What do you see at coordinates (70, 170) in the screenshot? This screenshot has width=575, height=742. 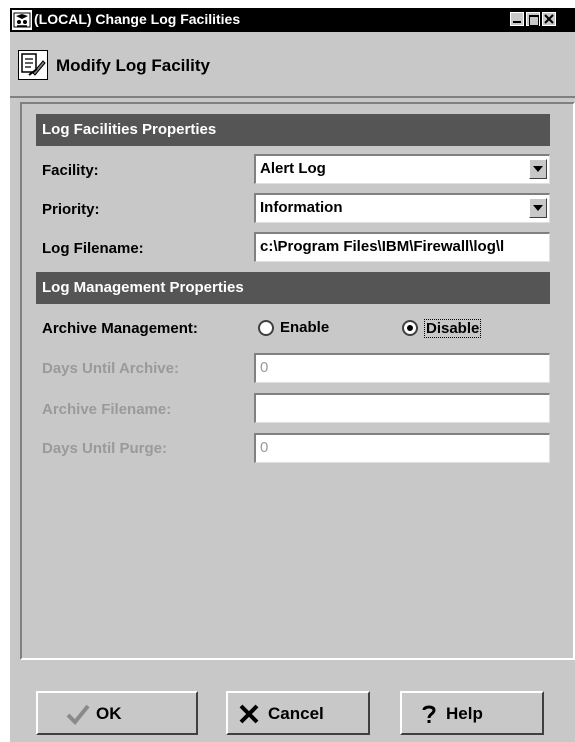 I see `facility-label: Facility:` at bounding box center [70, 170].